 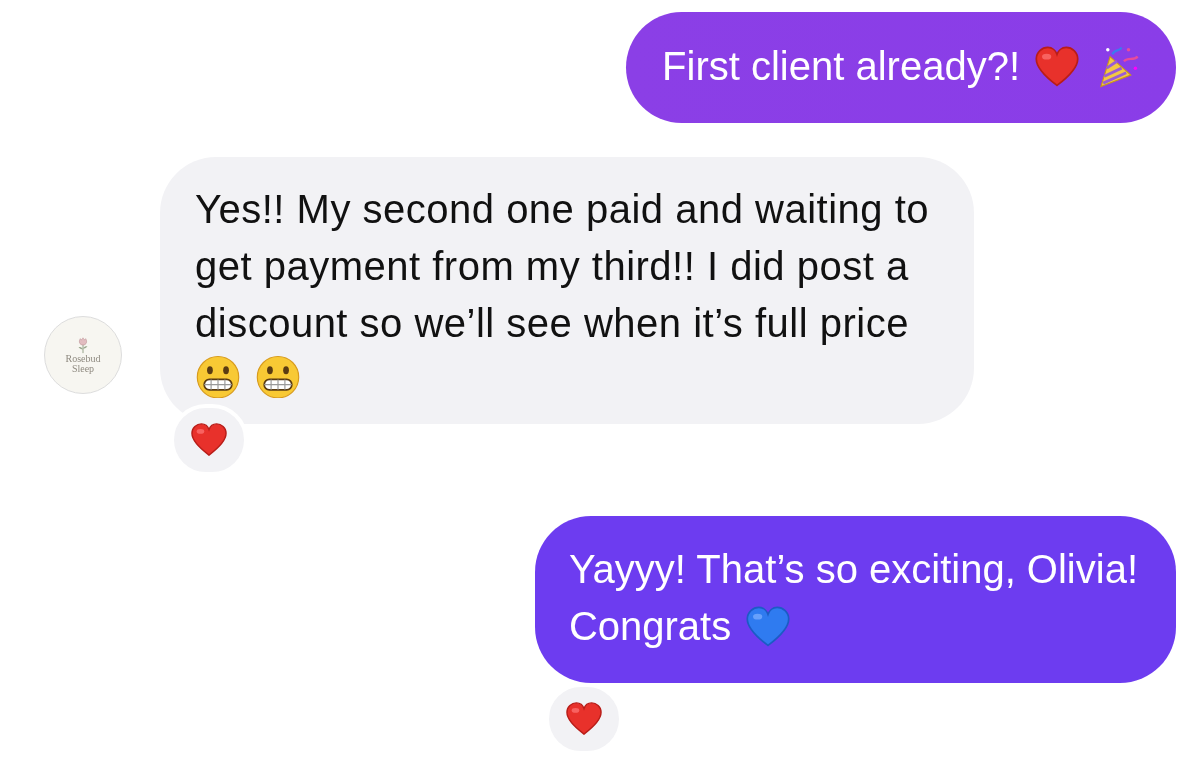 What do you see at coordinates (552, 266) in the screenshot?
I see `message-text: get payment from my third!! I did post a` at bounding box center [552, 266].